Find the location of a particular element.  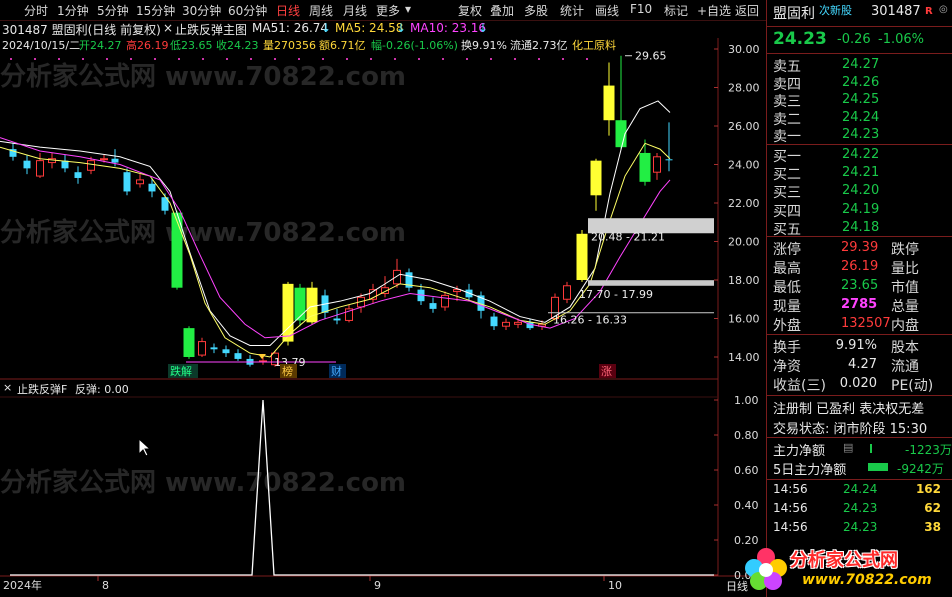

ma10-value: MA10: 23.16 is located at coordinates (448, 28).